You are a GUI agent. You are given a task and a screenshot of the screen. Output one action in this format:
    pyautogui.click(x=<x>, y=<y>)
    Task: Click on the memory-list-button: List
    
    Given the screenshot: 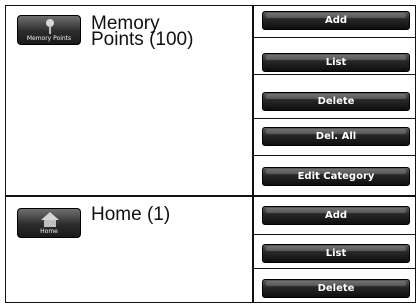 What is the action you would take?
    pyautogui.click(x=336, y=62)
    